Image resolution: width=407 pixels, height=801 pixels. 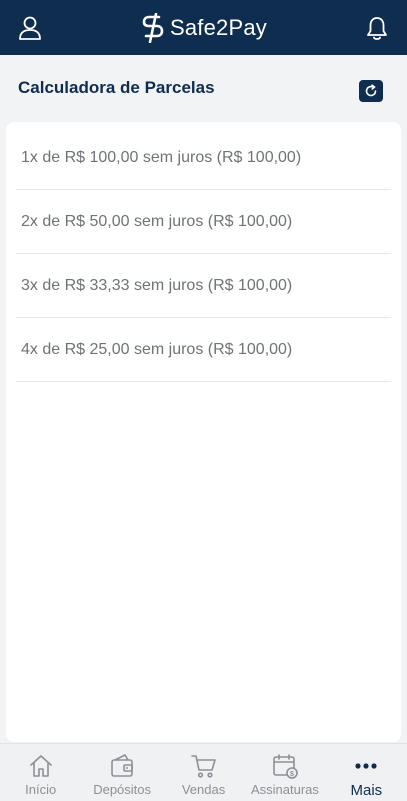 I want to click on refresh-button, so click(x=371, y=91).